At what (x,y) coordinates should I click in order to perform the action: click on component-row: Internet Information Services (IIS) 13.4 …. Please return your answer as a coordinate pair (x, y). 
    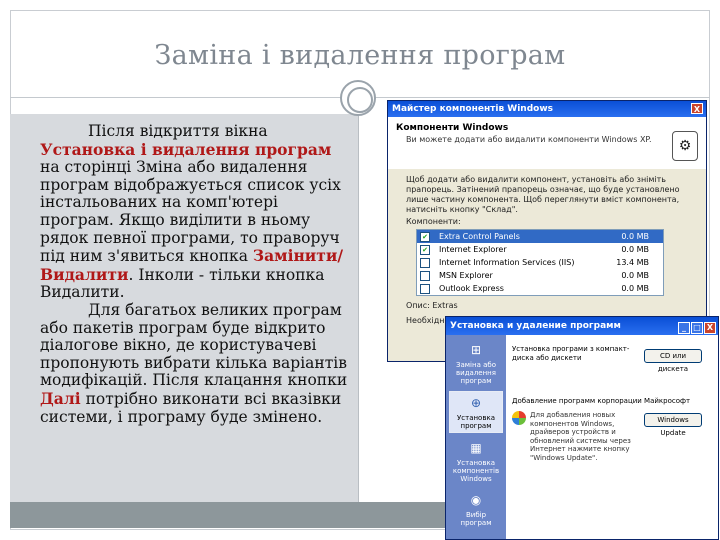
    Looking at the image, I should click on (540, 262).